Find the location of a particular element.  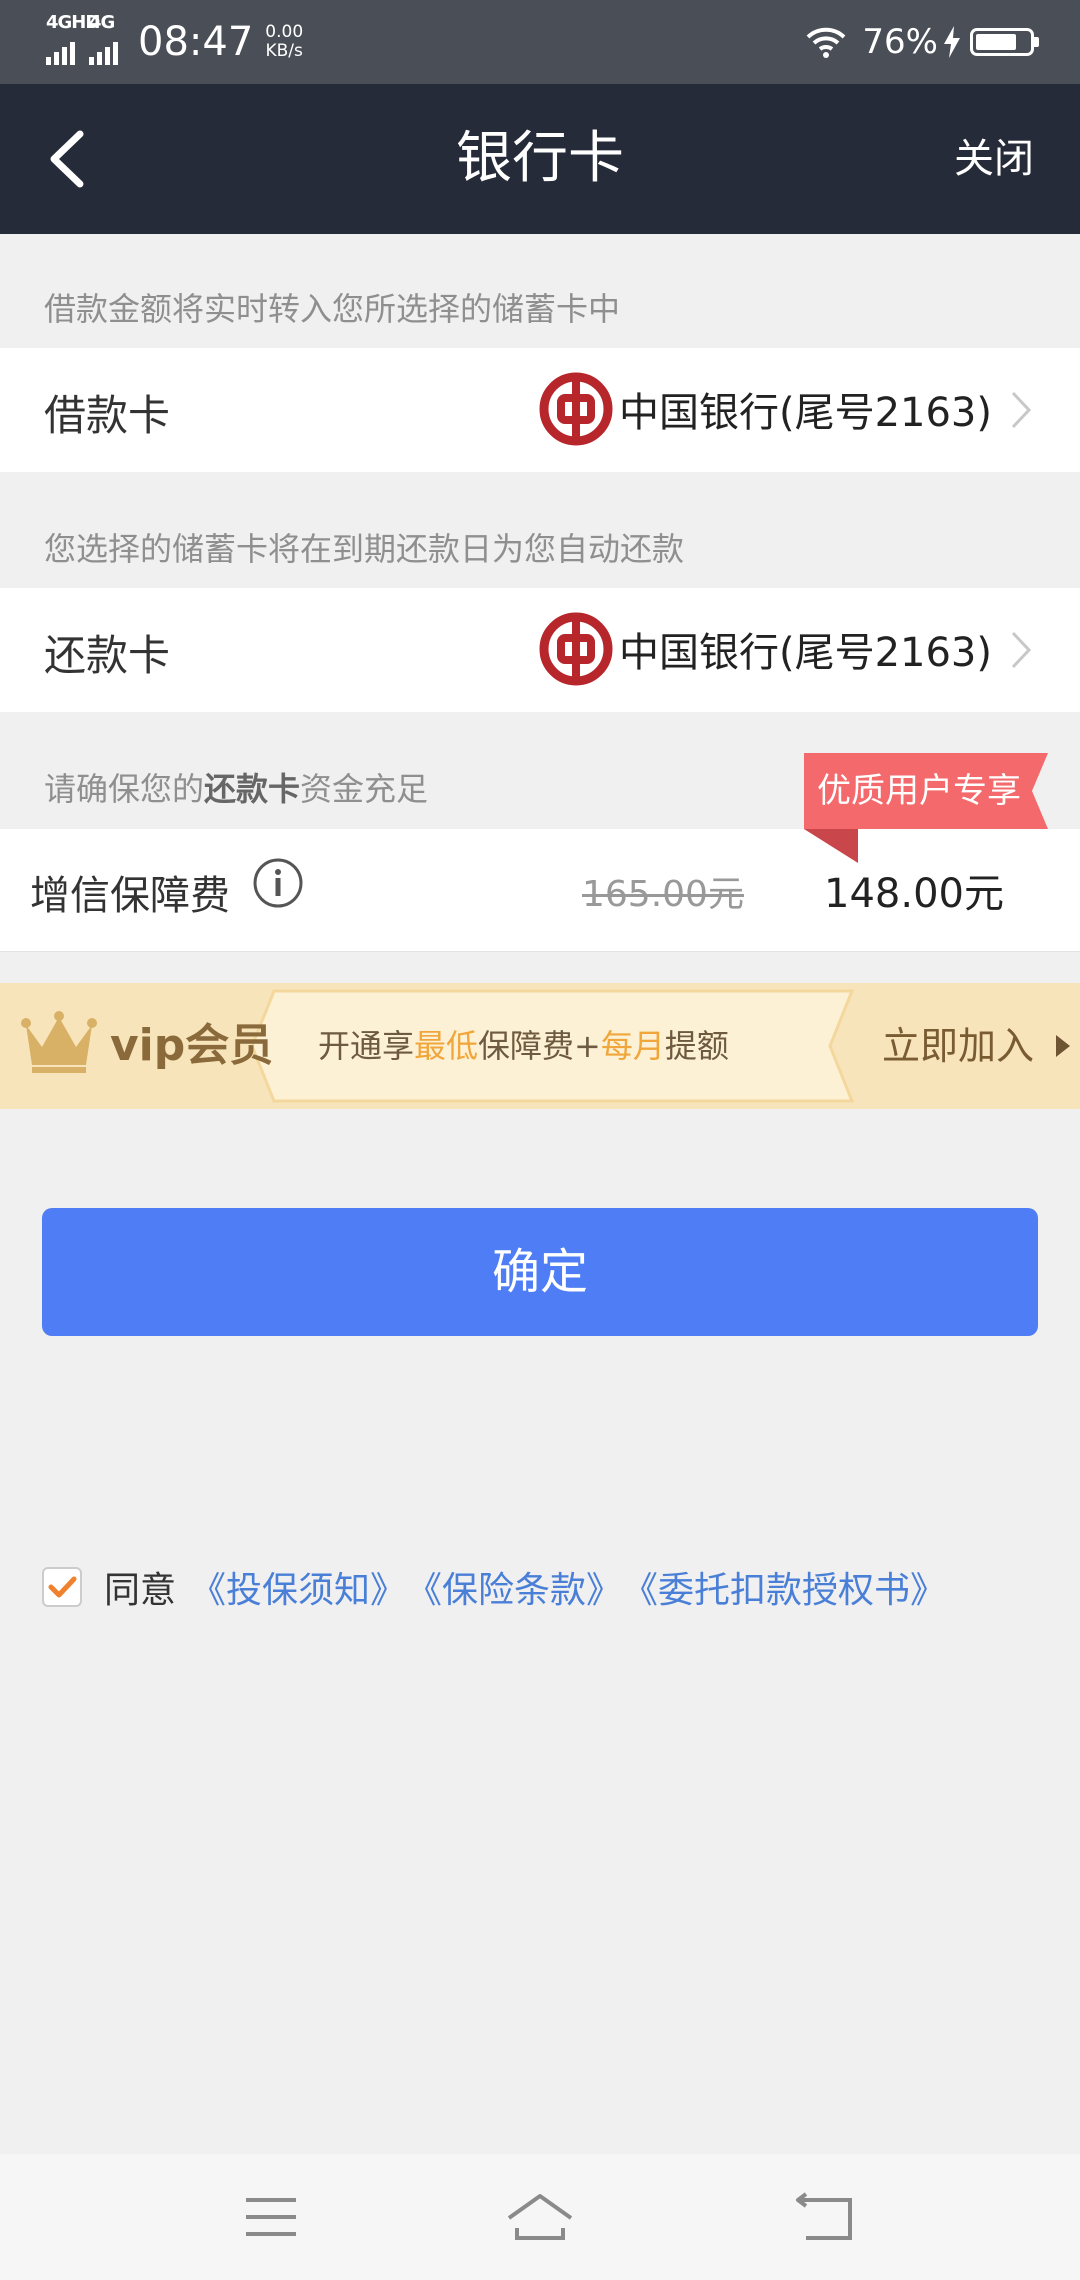

back-icon is located at coordinates (827, 2217).